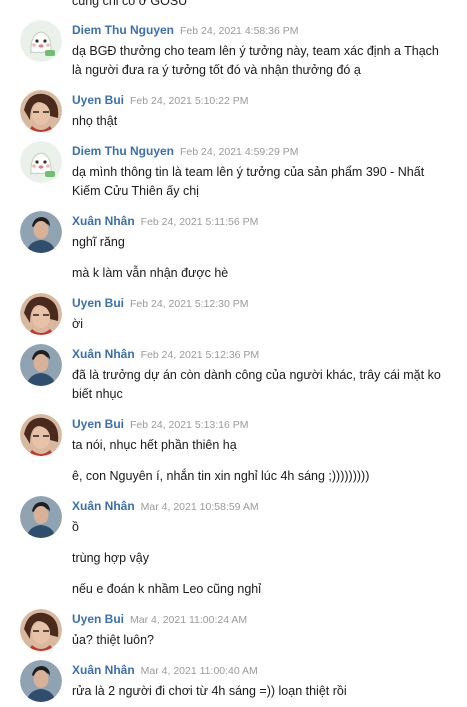  I want to click on message-text: mà k làm vẫn nhận được hè, so click(150, 273).